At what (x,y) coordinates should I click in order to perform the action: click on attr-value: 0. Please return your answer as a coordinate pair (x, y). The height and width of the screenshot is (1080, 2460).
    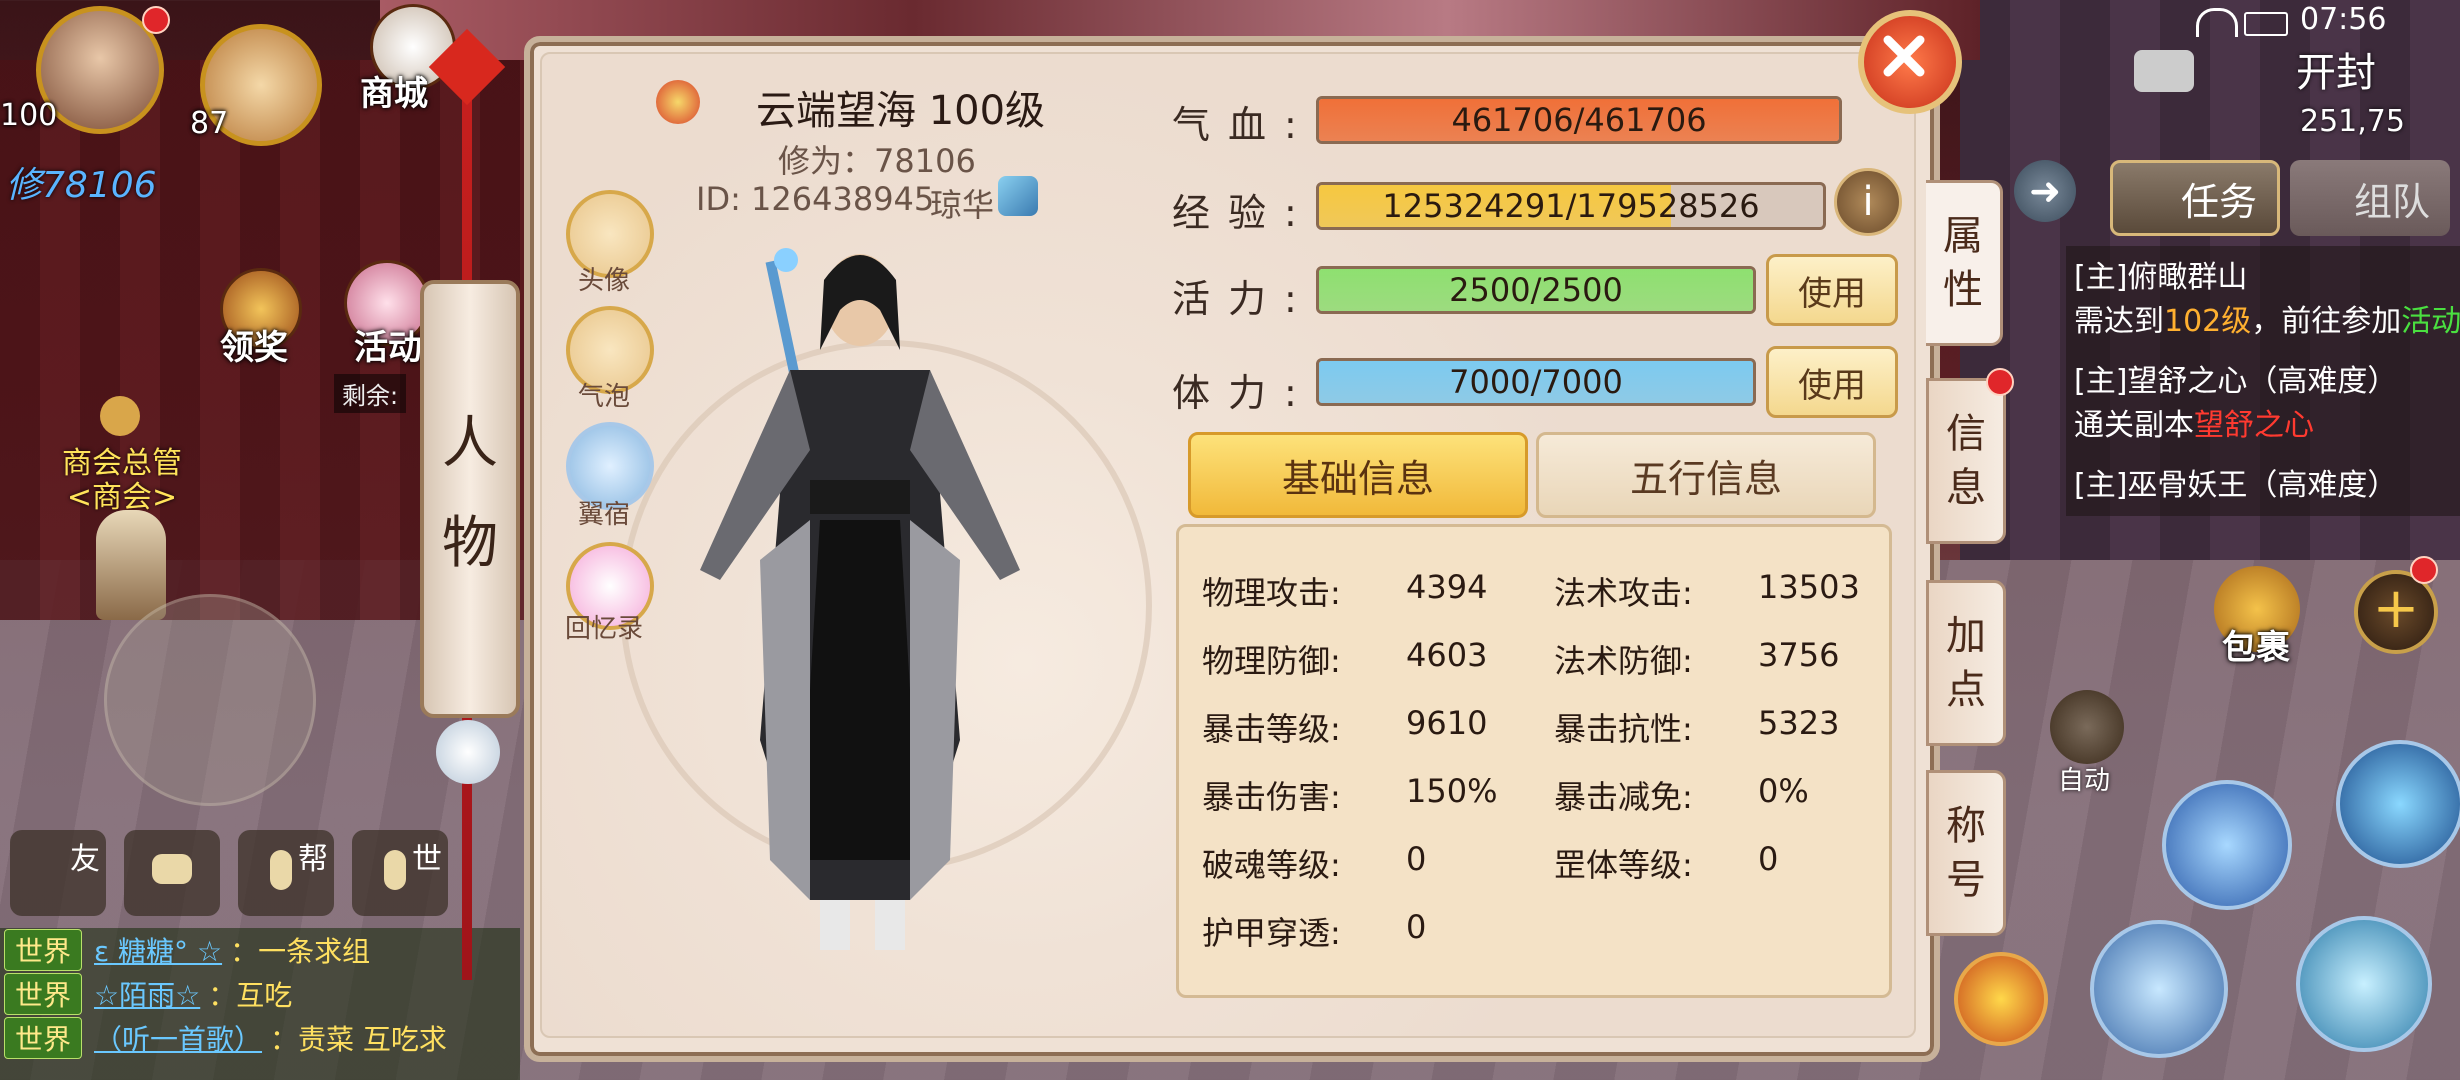
    Looking at the image, I should click on (1416, 927).